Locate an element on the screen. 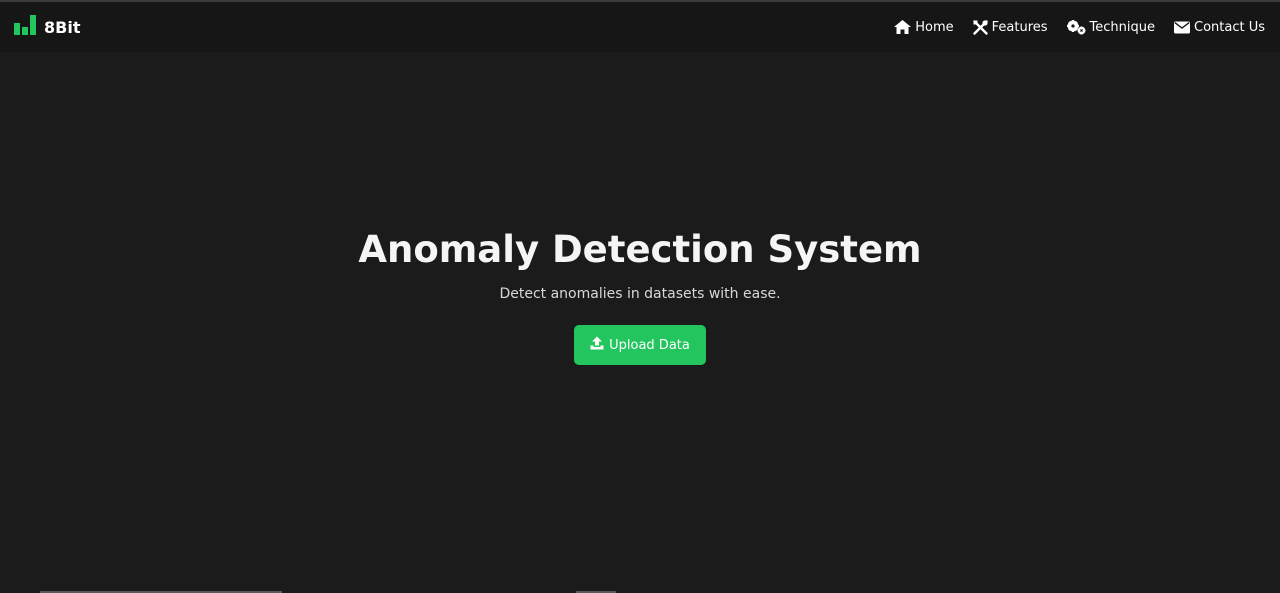  upload-data-label: Upload Data is located at coordinates (649, 345).